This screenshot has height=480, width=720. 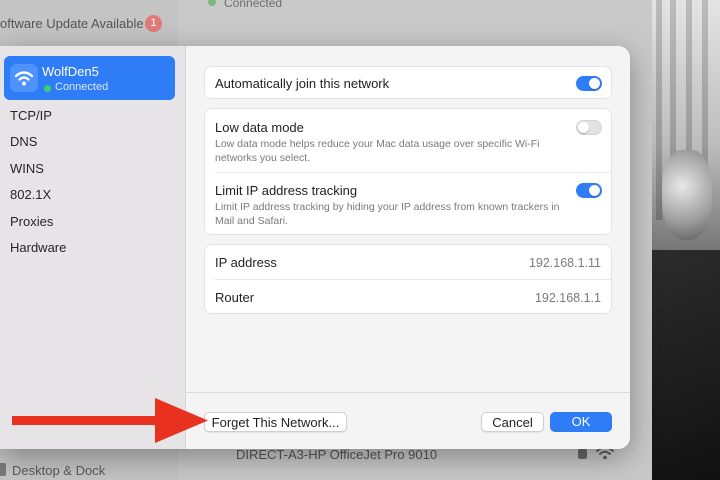 I want to click on software-update-label: oftware Update Available, so click(x=72, y=23).